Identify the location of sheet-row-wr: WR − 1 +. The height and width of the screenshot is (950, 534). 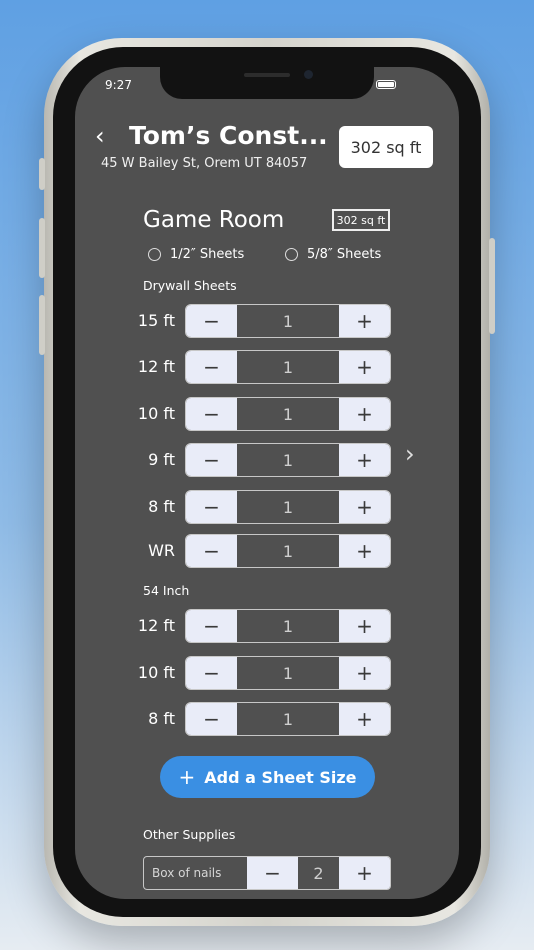
(267, 551).